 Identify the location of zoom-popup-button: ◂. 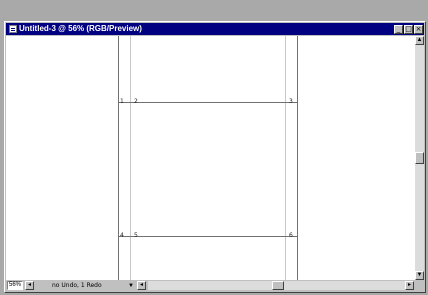
(29, 285).